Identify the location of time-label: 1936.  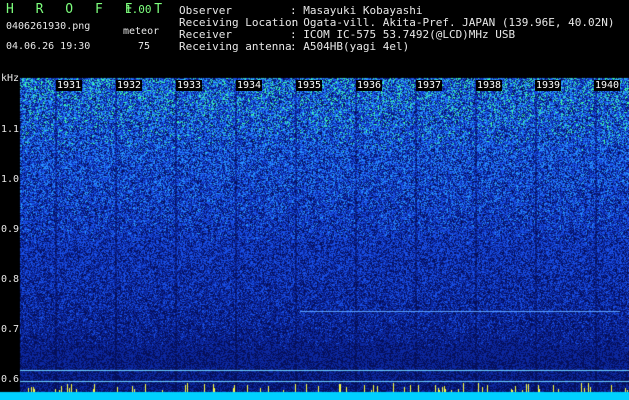
(369, 85).